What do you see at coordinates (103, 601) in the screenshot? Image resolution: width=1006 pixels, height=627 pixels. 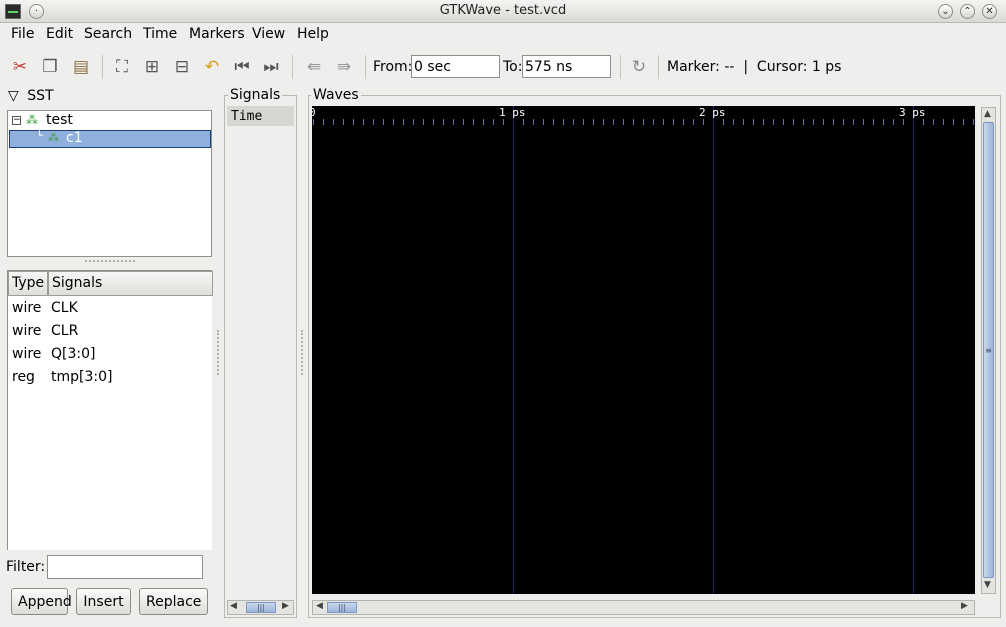 I see `insert-button: Insert` at bounding box center [103, 601].